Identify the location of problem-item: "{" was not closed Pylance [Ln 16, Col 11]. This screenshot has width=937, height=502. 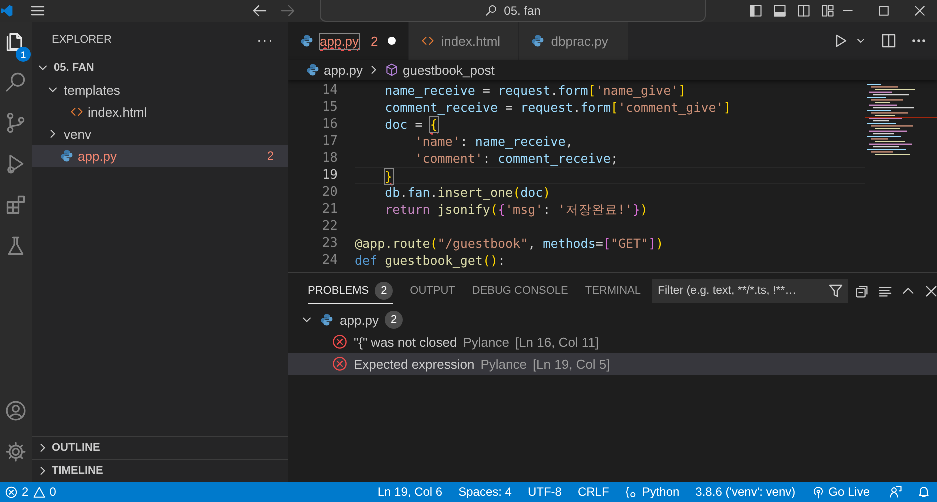
(612, 342).